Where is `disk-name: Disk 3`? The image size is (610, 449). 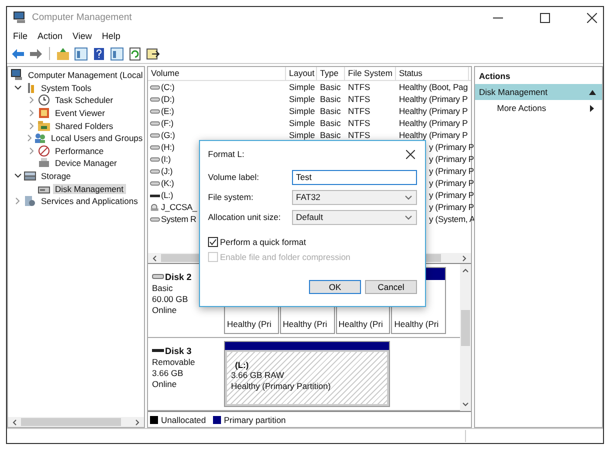 disk-name: Disk 3 is located at coordinates (178, 351).